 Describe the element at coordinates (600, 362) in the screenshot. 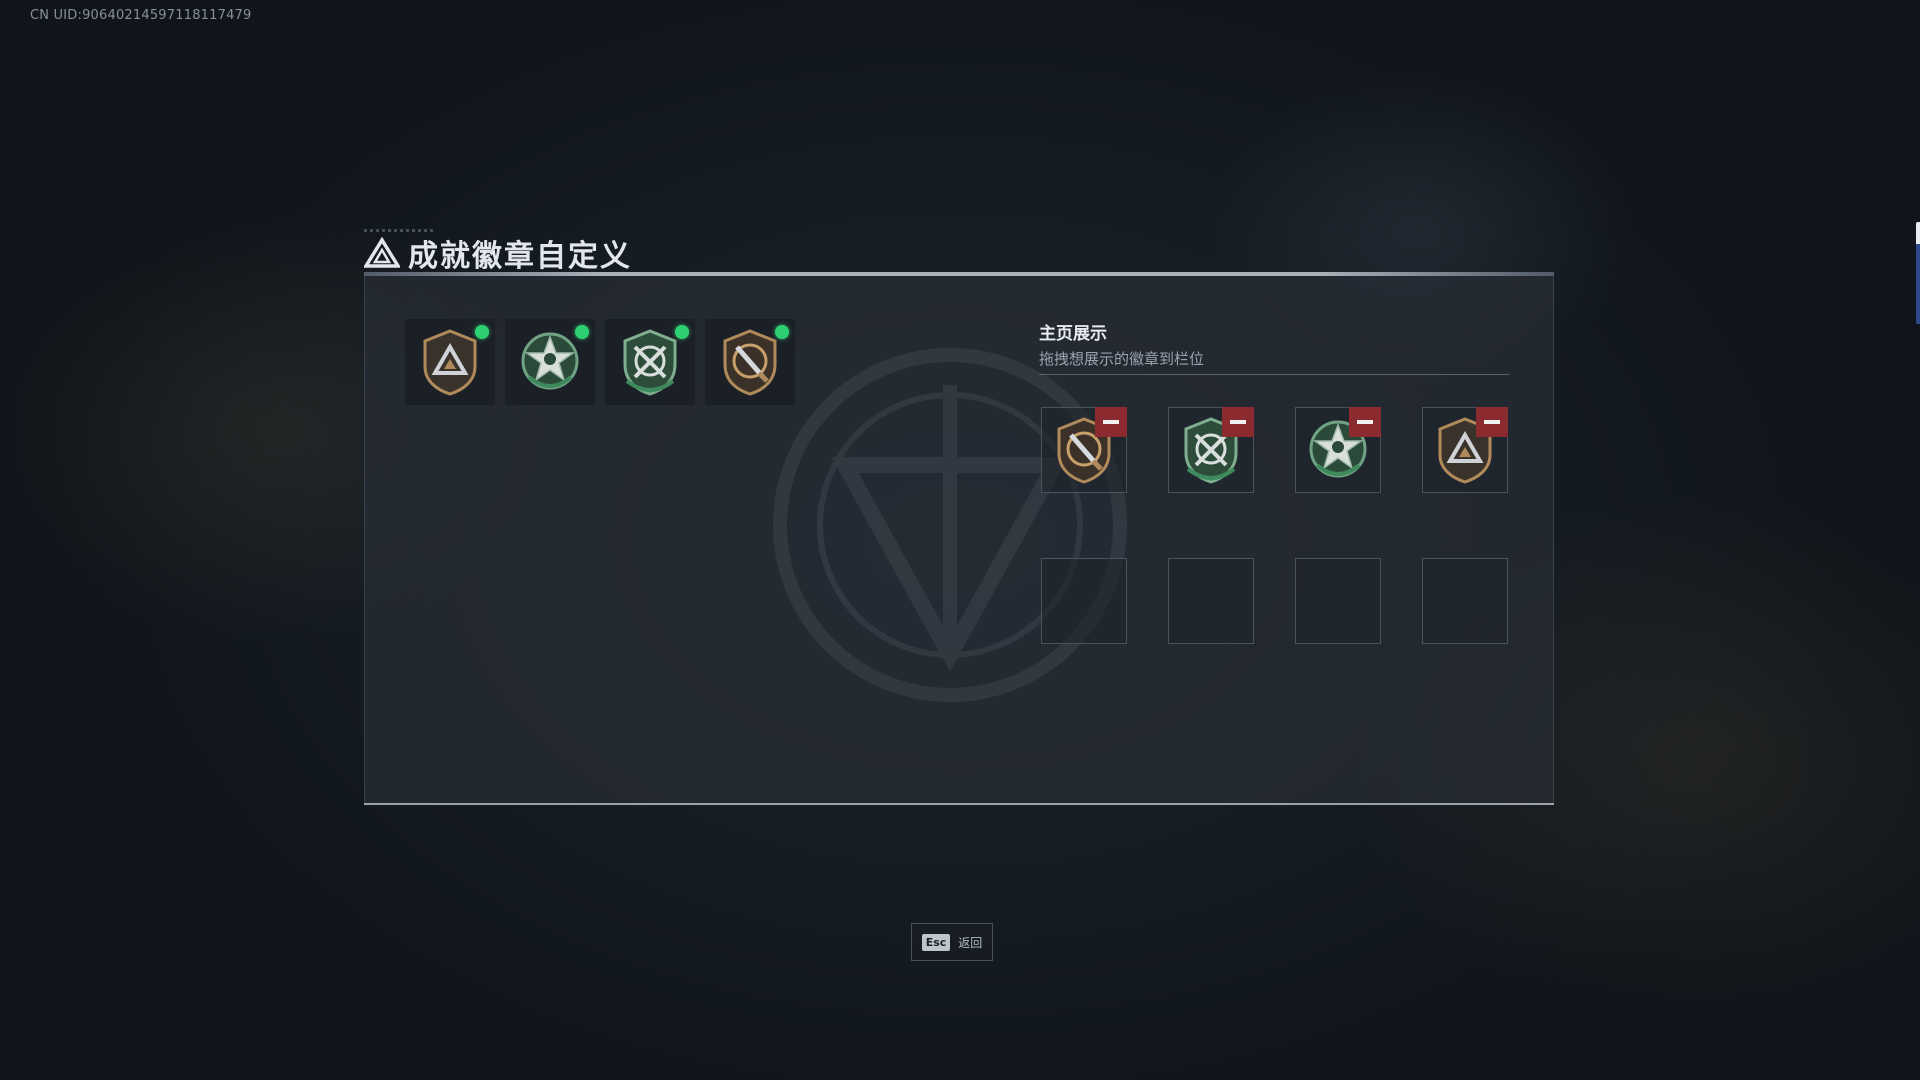

I see `badge-inventory` at that location.